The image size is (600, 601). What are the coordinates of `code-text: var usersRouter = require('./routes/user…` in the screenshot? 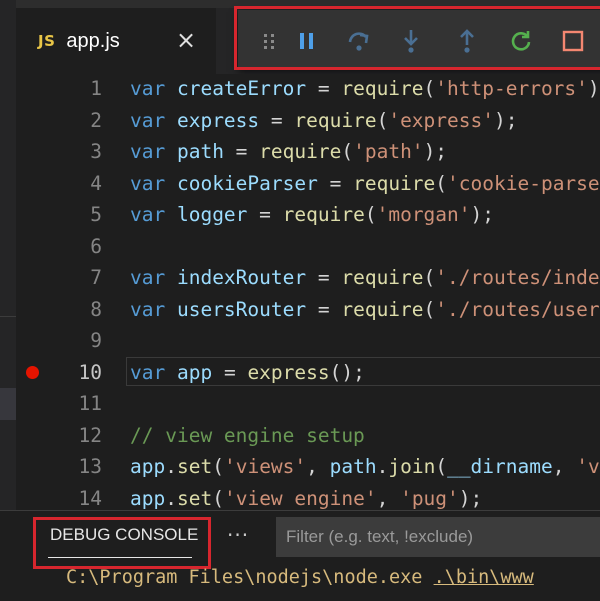 It's located at (365, 310).